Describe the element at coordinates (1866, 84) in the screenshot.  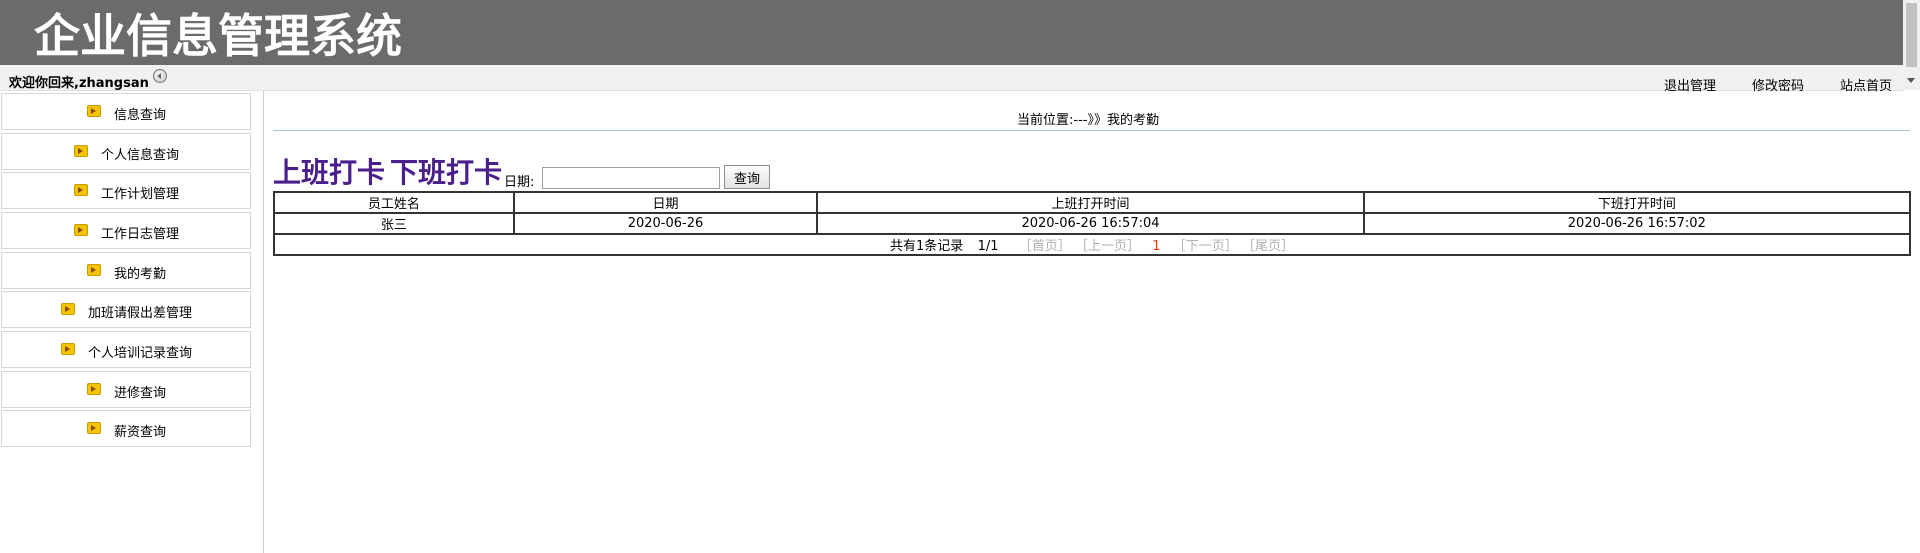
I see `site-home-link: 站点首页` at that location.